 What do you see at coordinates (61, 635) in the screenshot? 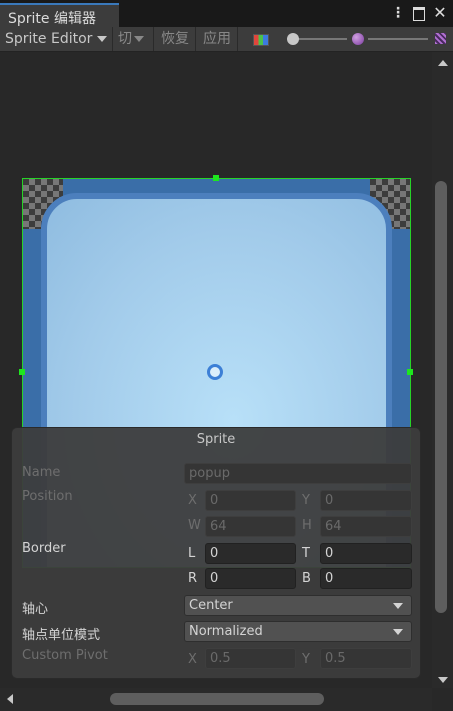
I see `pivot-unit-mode-label: 轴点单位模式` at bounding box center [61, 635].